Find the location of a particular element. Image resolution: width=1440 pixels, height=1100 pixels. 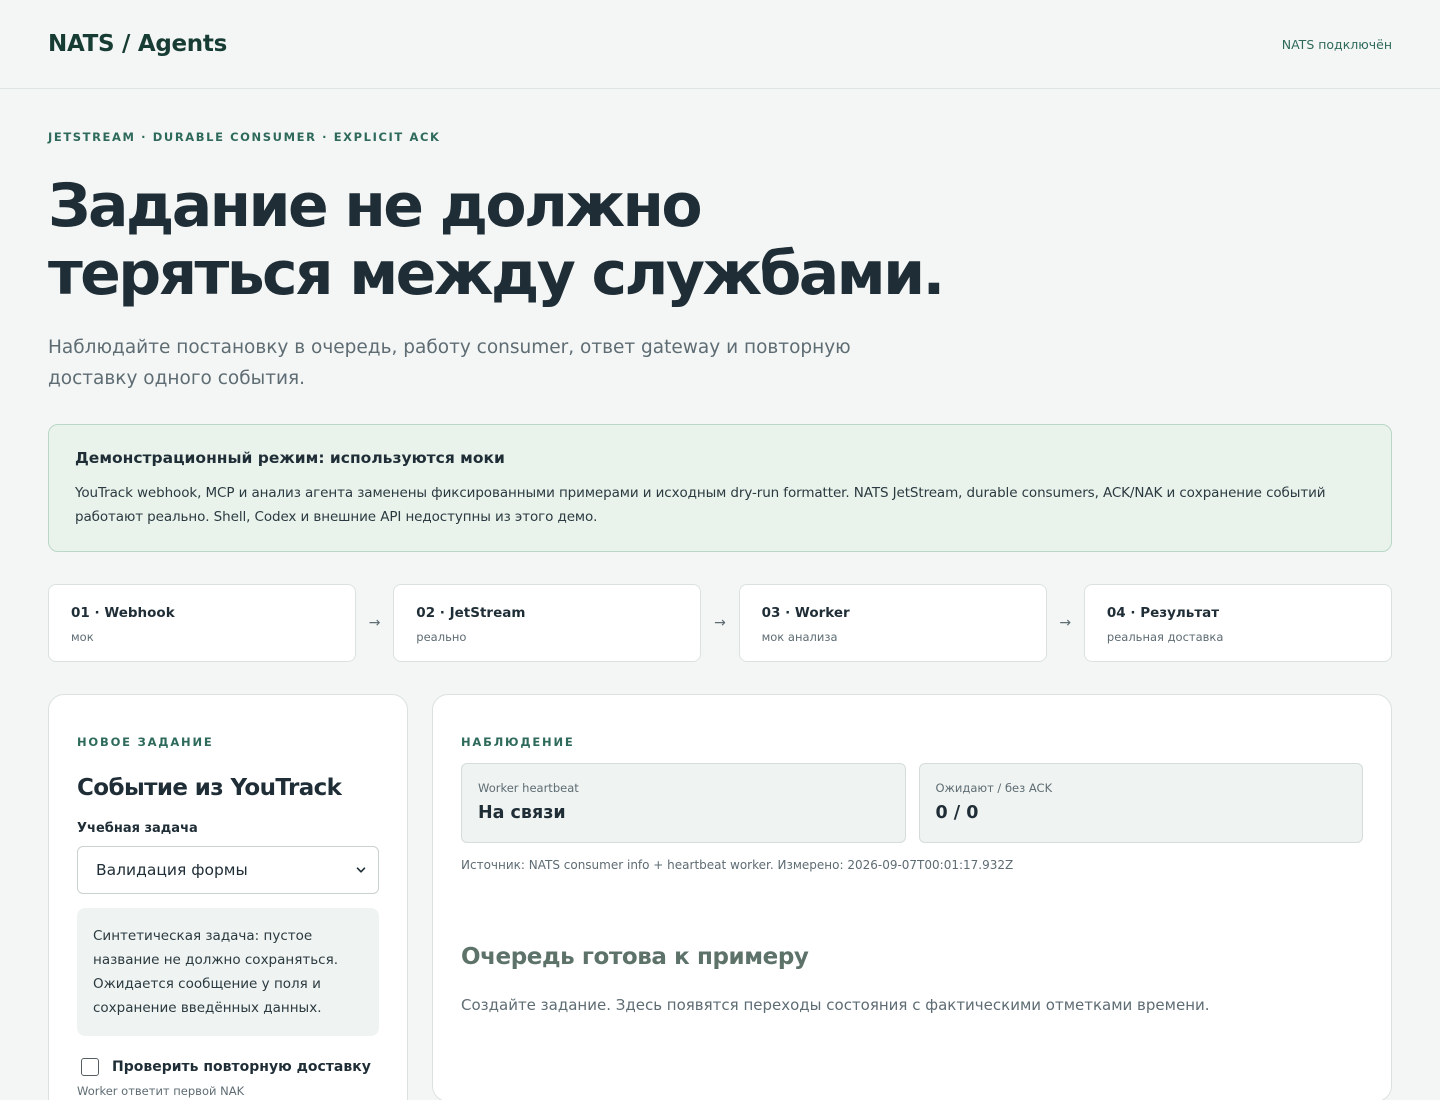

metric-value: На связи is located at coordinates (522, 813).